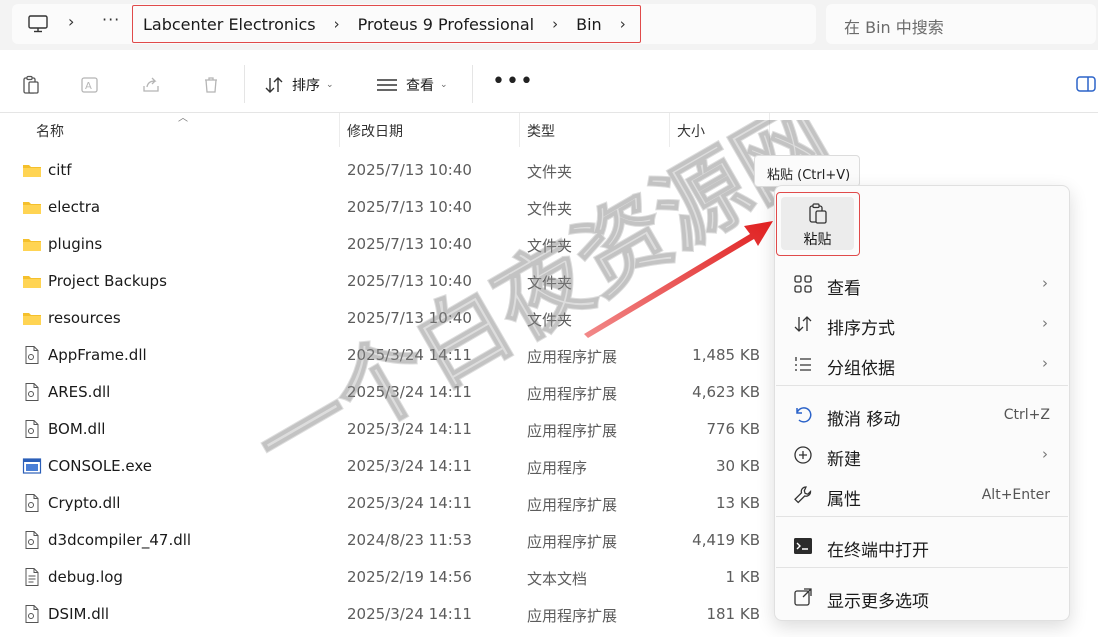  I want to click on menu-separator, so click(922, 385).